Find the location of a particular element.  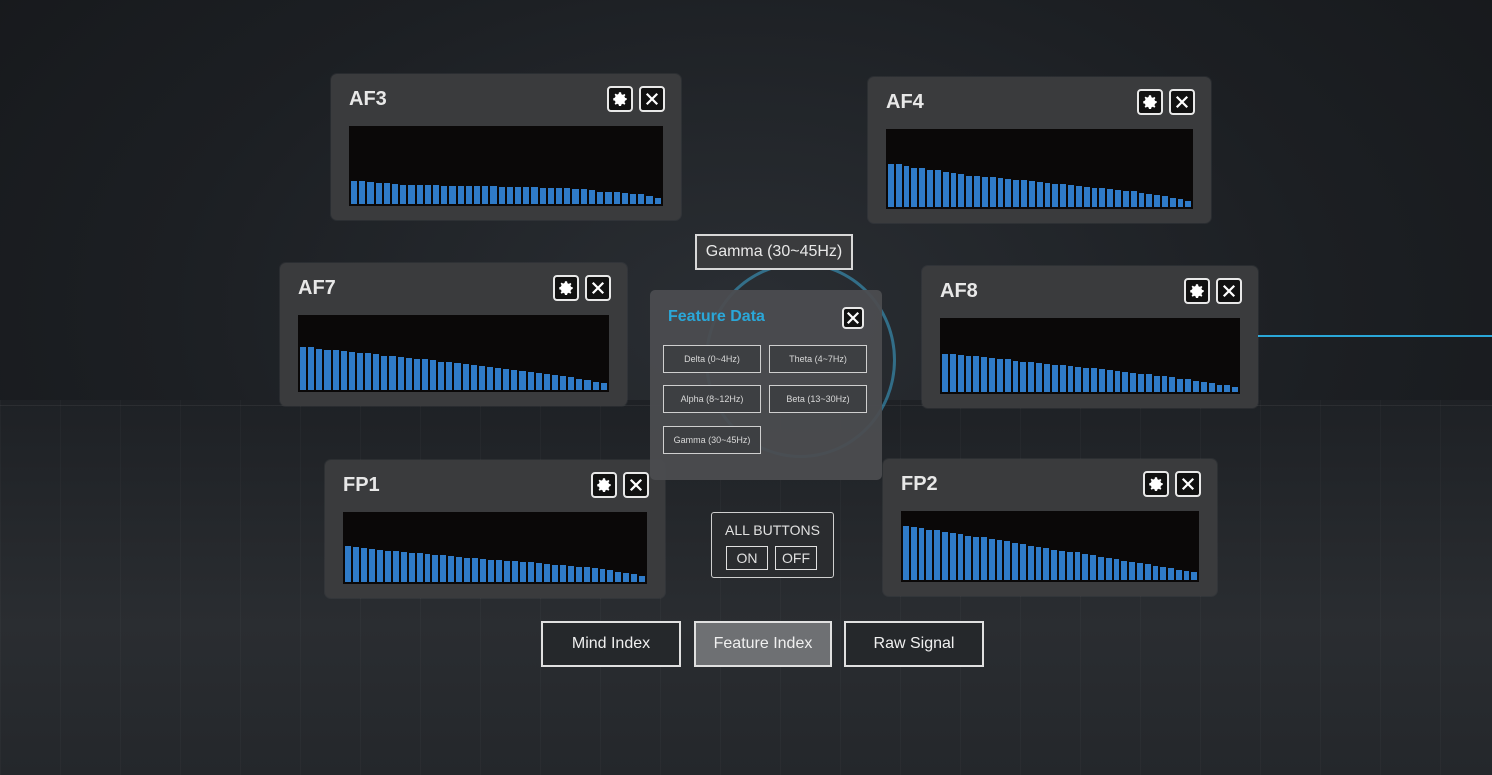

nav-feature-index: Feature Index is located at coordinates (763, 644).